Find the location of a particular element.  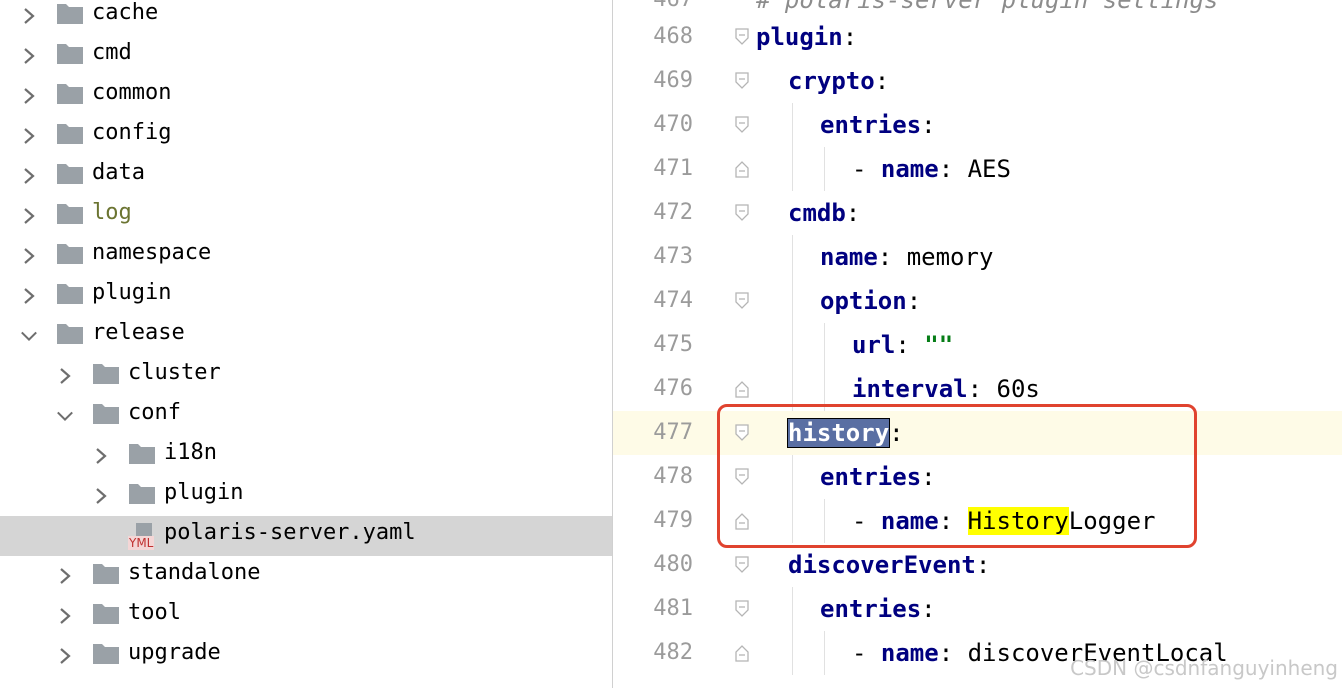

tree-folder-item: cmd is located at coordinates (306, 56).